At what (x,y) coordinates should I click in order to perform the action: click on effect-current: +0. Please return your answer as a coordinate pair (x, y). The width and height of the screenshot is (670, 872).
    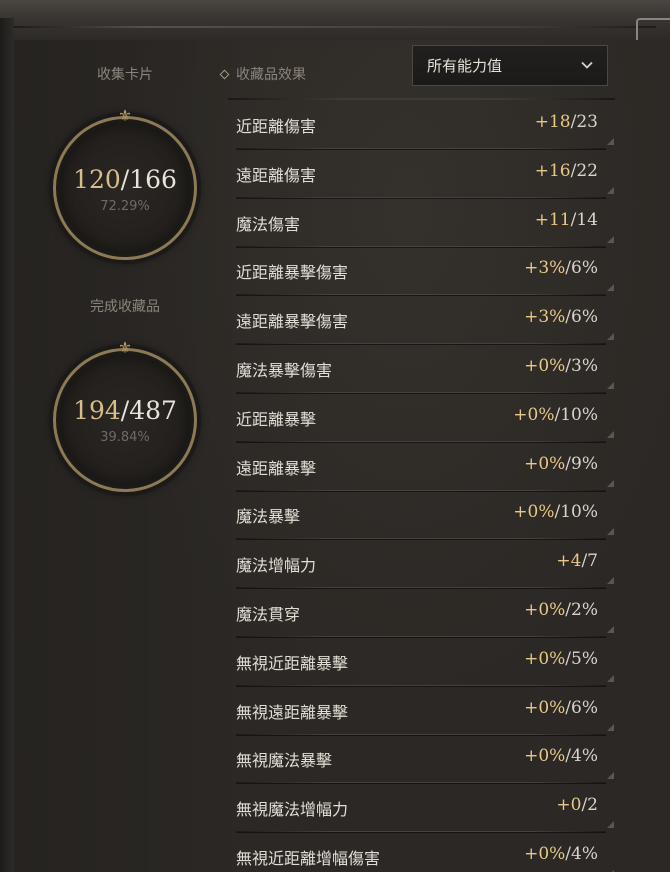
    Looking at the image, I should click on (569, 805).